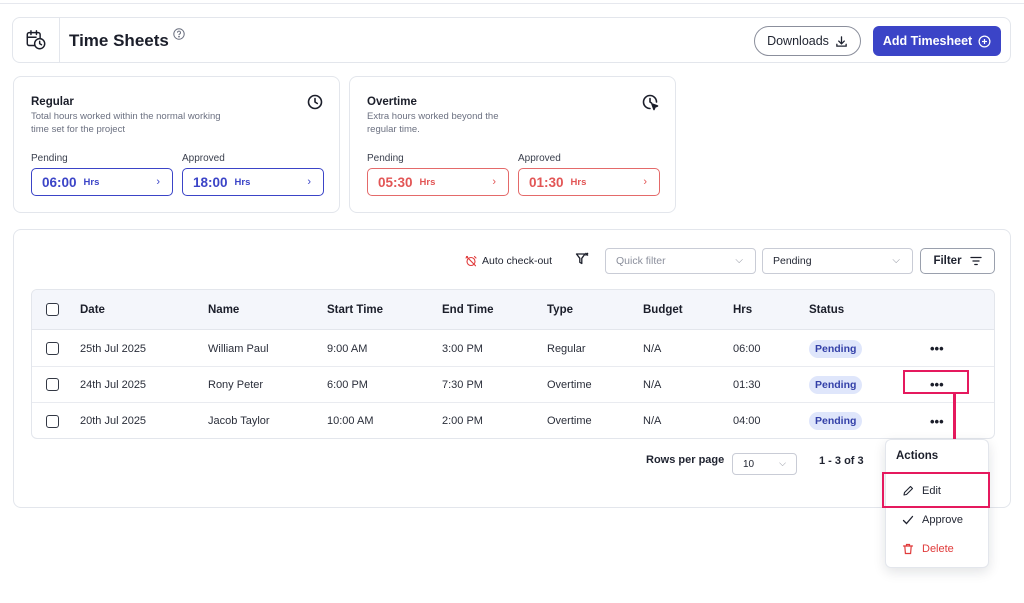  I want to click on column-header-name: Name, so click(223, 309).